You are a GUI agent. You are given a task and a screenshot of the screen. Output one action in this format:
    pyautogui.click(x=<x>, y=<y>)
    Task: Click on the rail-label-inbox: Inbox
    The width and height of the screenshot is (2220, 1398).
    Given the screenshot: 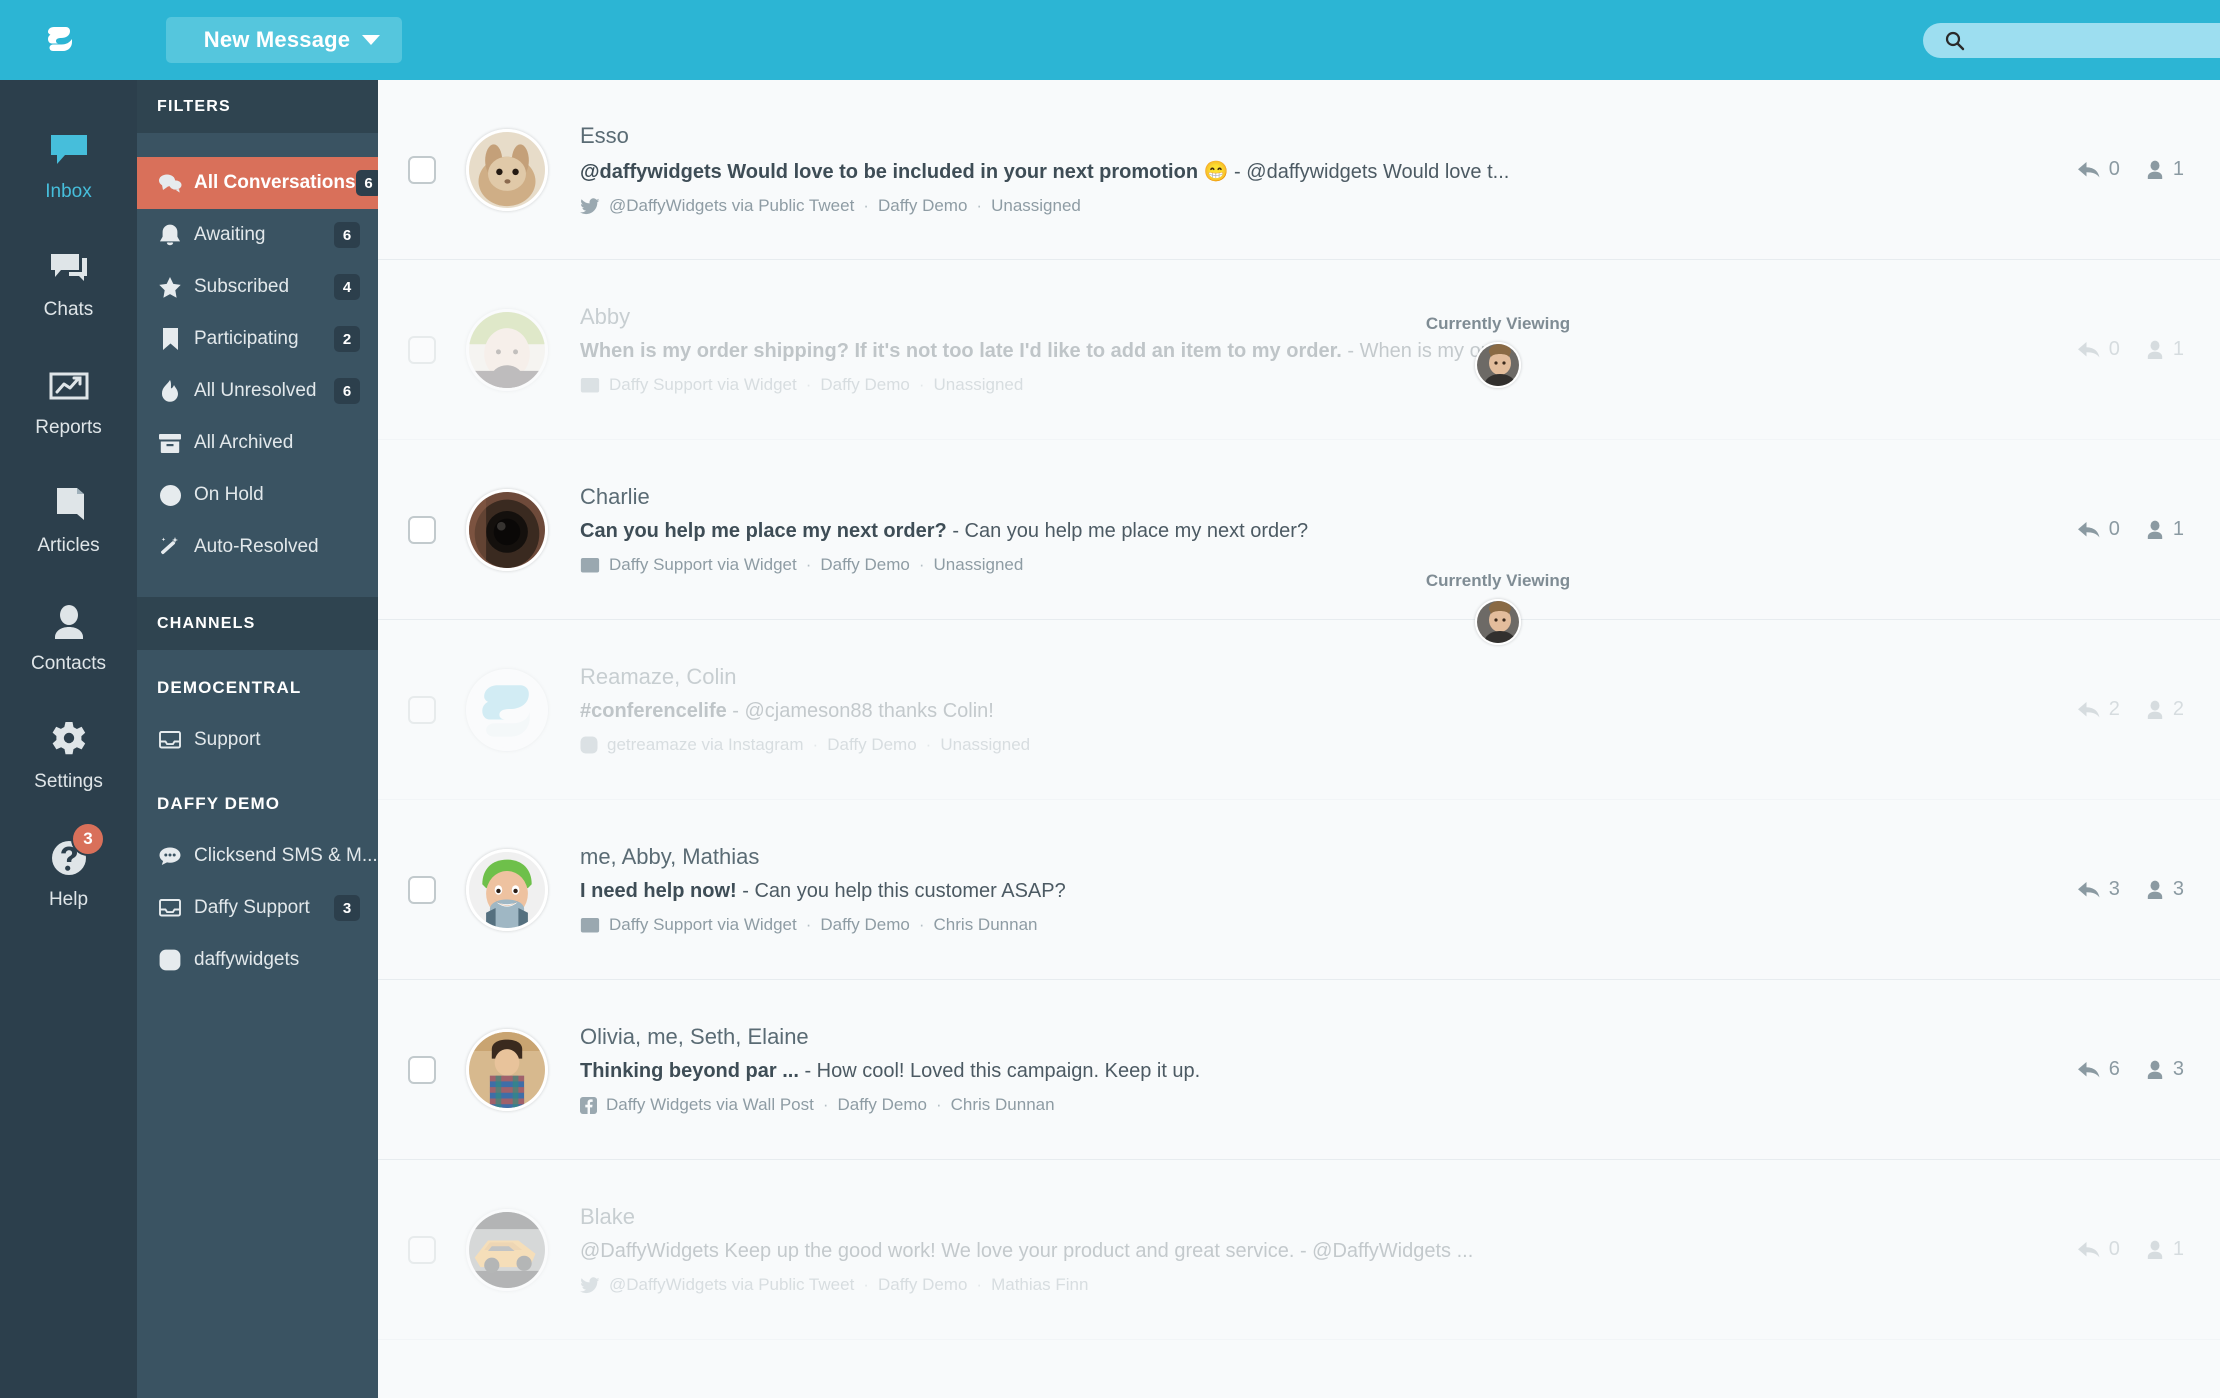 What is the action you would take?
    pyautogui.click(x=68, y=191)
    